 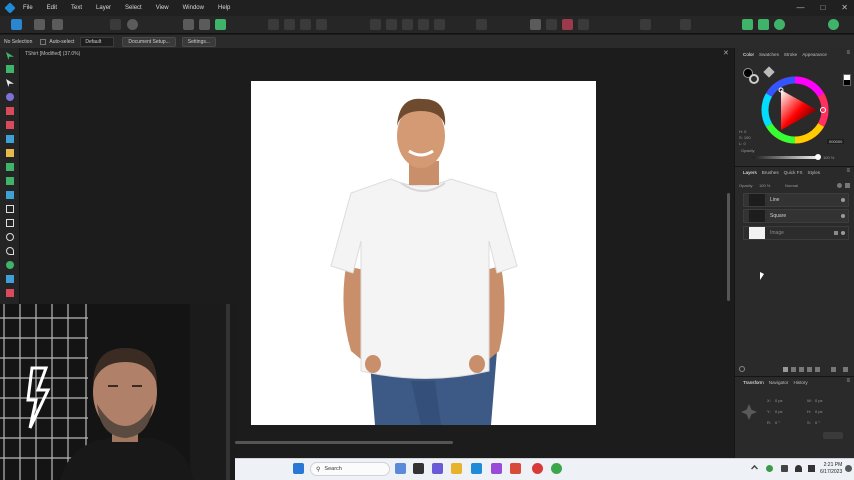 What do you see at coordinates (801, 369) in the screenshot?
I see `add-adjustment-icon` at bounding box center [801, 369].